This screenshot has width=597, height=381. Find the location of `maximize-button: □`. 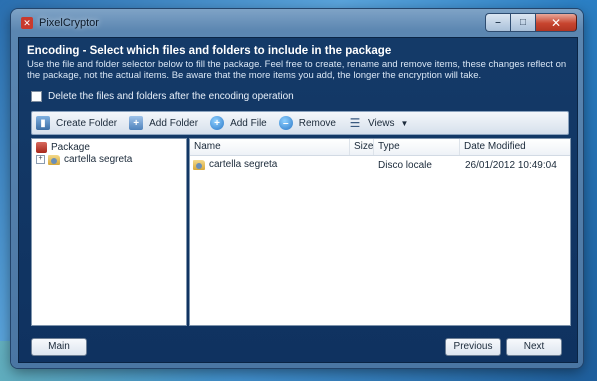

maximize-button: □ is located at coordinates (522, 22).